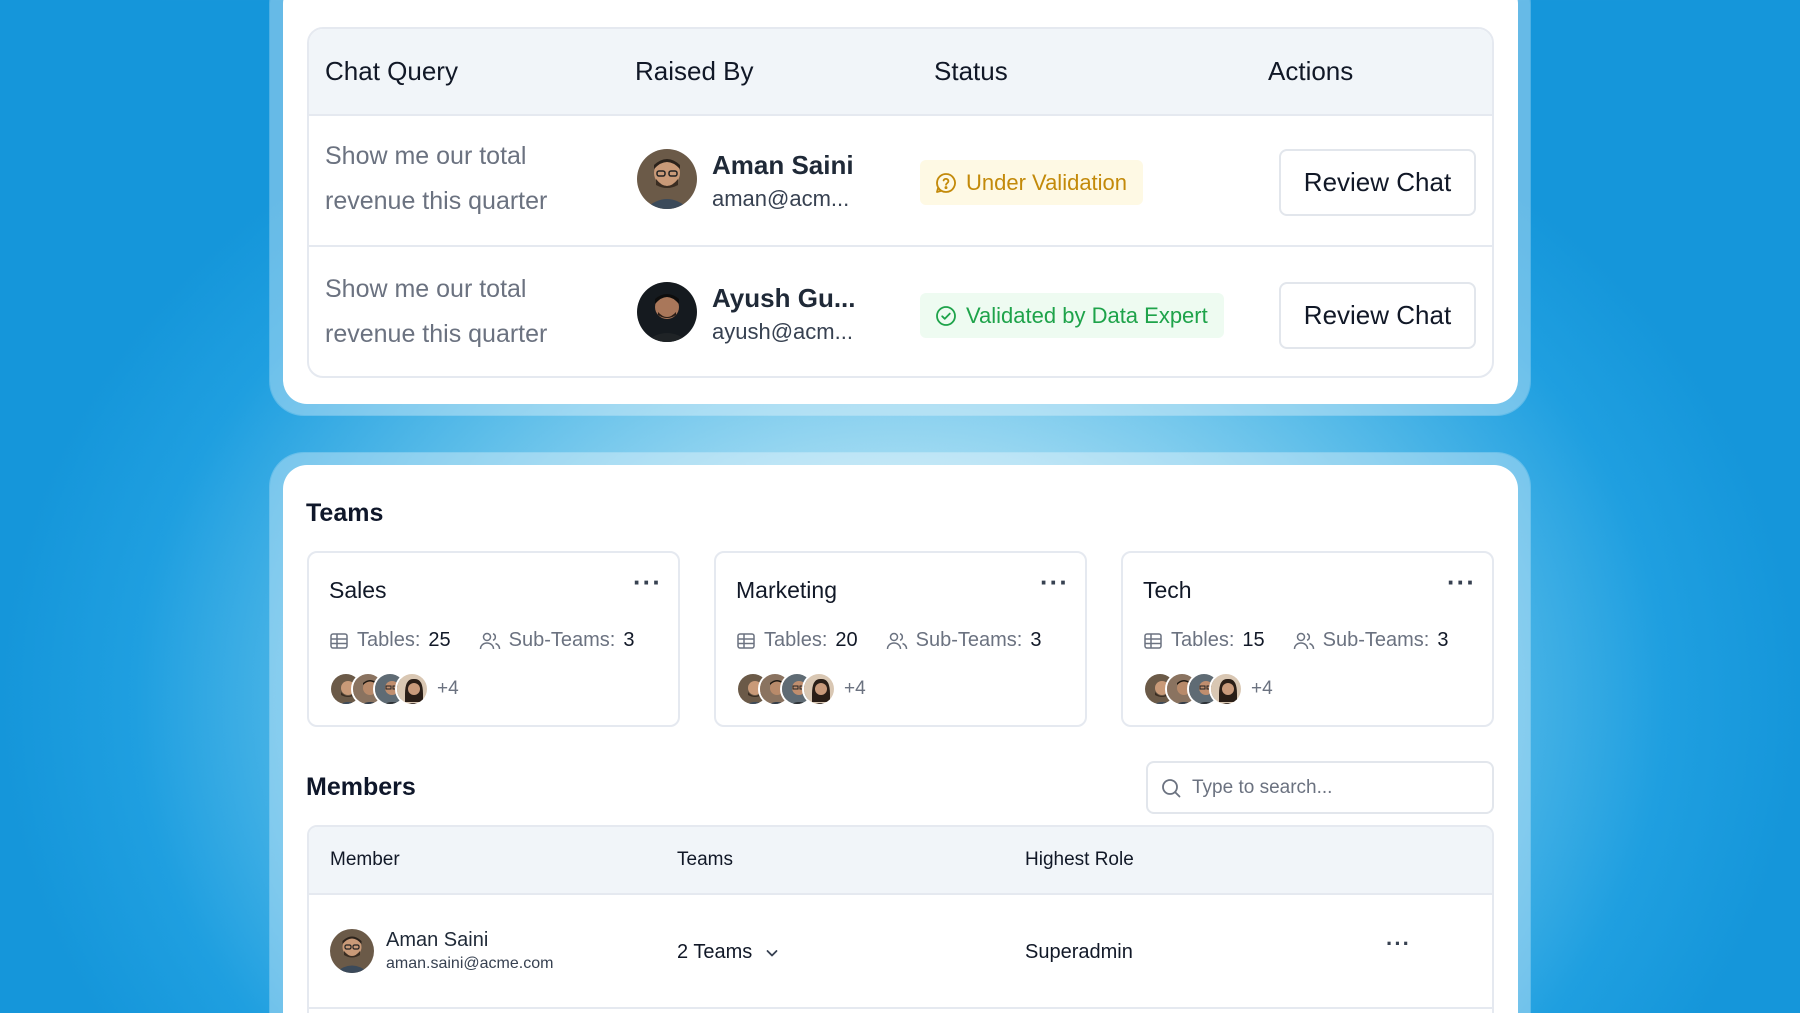 The width and height of the screenshot is (1800, 1013). I want to click on team-stats: Tables: 20 Sub-Teams: 3, so click(902, 640).